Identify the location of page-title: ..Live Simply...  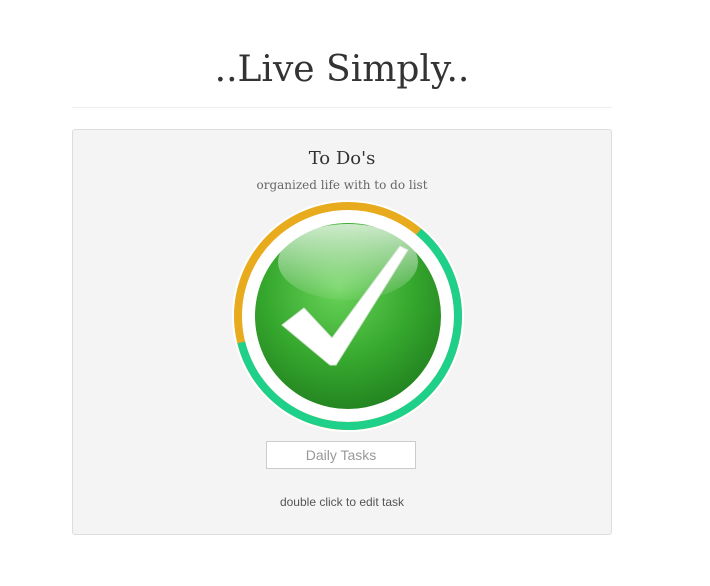
(342, 69).